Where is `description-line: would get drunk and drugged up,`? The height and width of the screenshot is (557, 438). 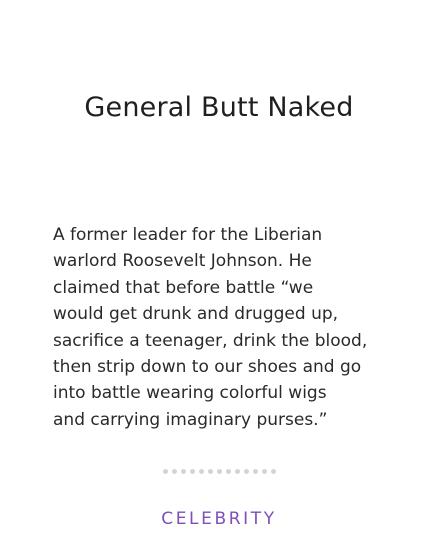 description-line: would get drunk and drugged up, is located at coordinates (196, 314).